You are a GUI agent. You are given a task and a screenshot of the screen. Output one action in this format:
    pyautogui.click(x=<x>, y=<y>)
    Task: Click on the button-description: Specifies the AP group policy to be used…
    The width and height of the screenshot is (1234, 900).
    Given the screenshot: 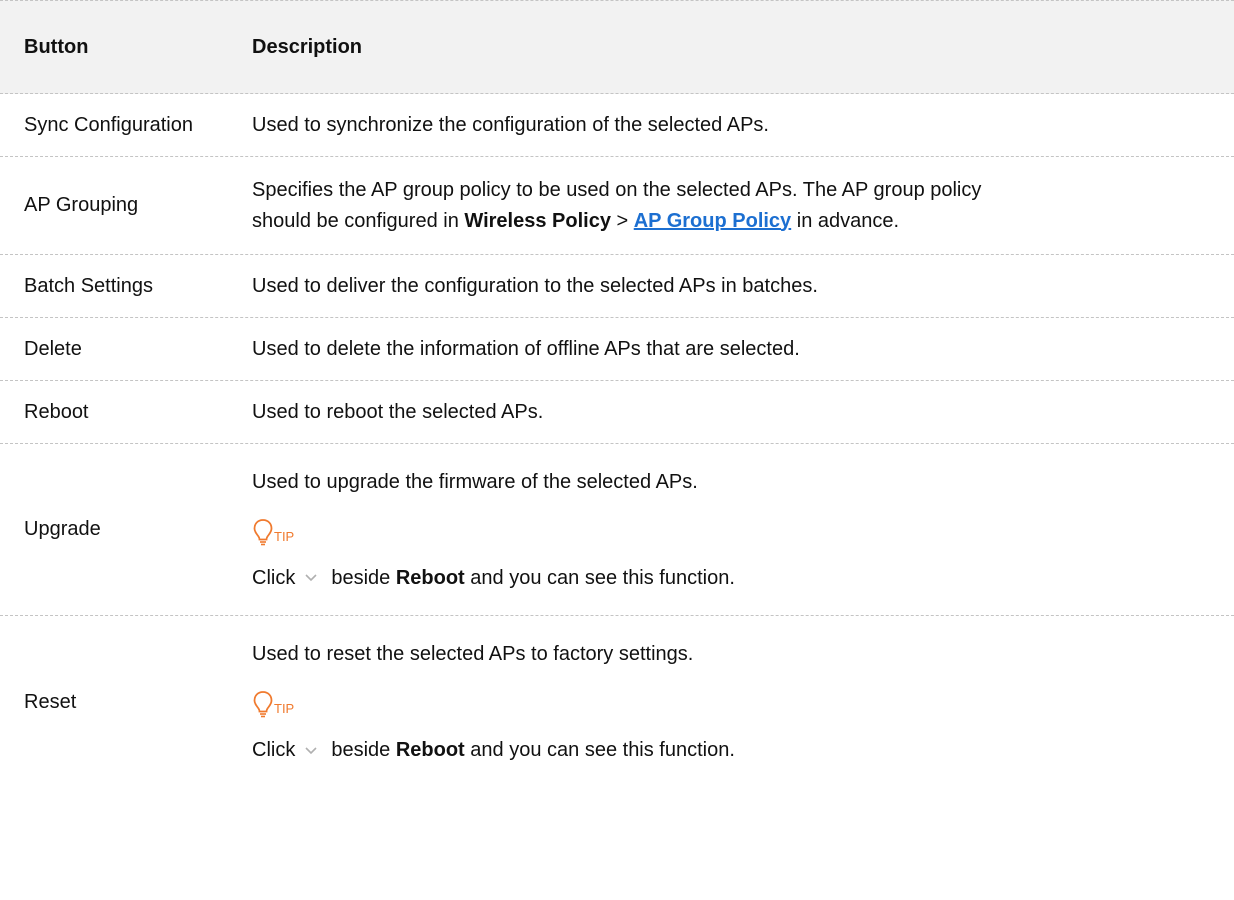 What is the action you would take?
    pyautogui.click(x=743, y=206)
    